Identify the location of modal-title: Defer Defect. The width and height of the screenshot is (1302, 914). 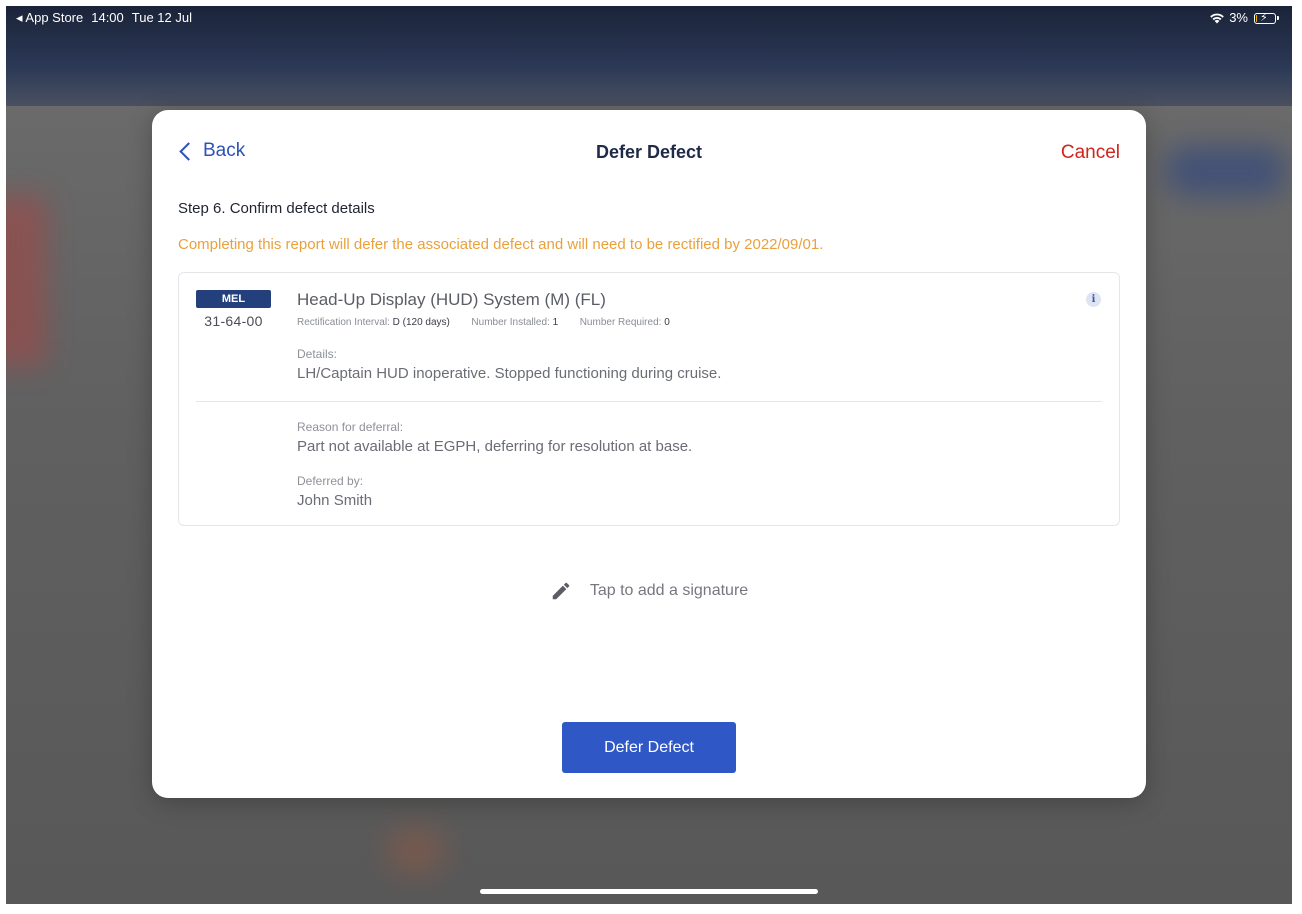
(649, 152).